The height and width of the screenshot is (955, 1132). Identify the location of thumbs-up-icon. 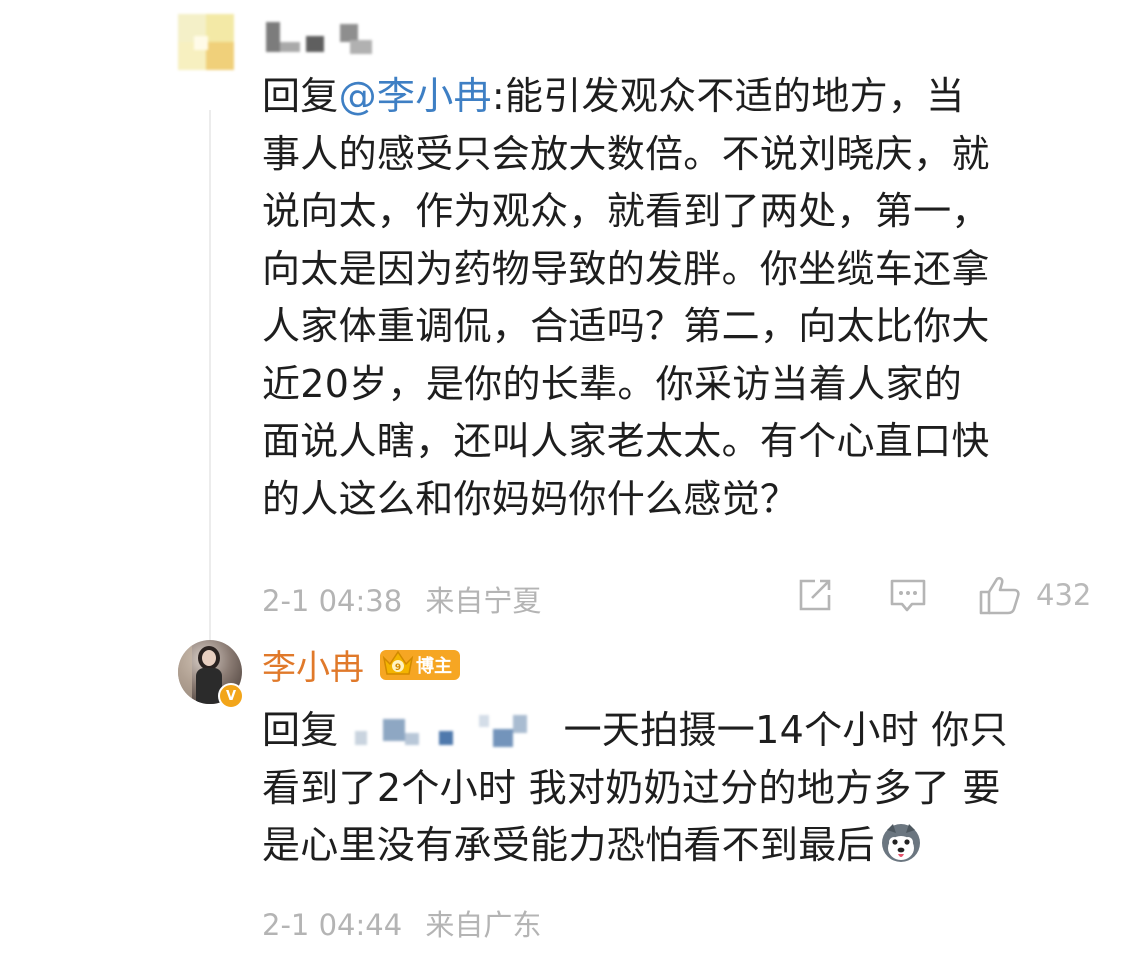
(999, 595).